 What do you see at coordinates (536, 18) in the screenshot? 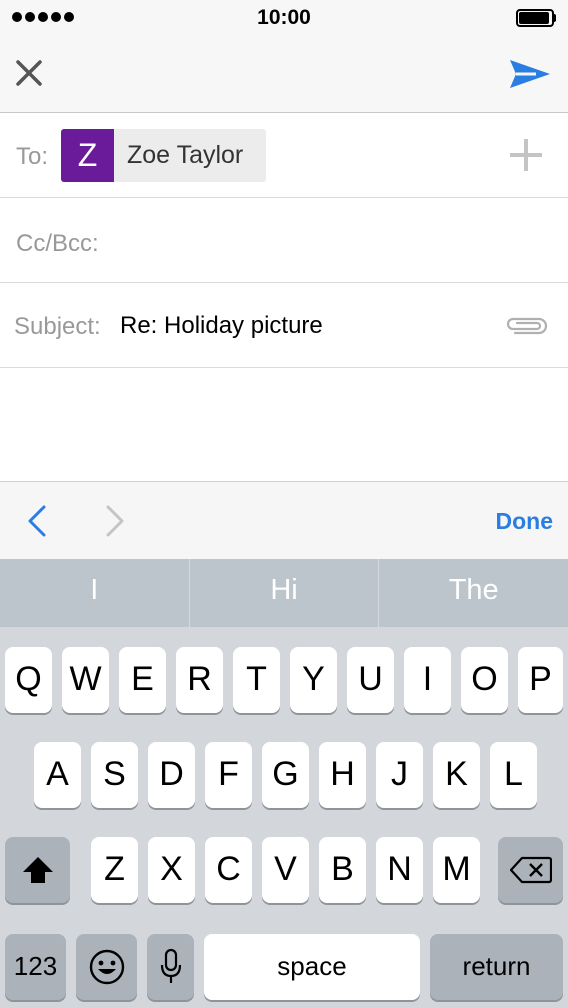
I see `battery-icon` at bounding box center [536, 18].